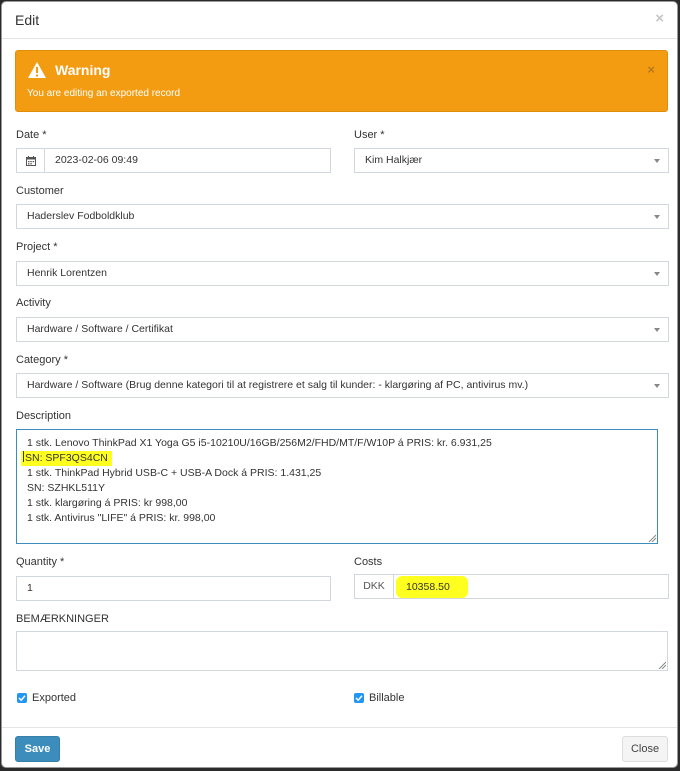 The width and height of the screenshot is (680, 771). Describe the element at coordinates (37, 247) in the screenshot. I see `project-label: Project *` at that location.